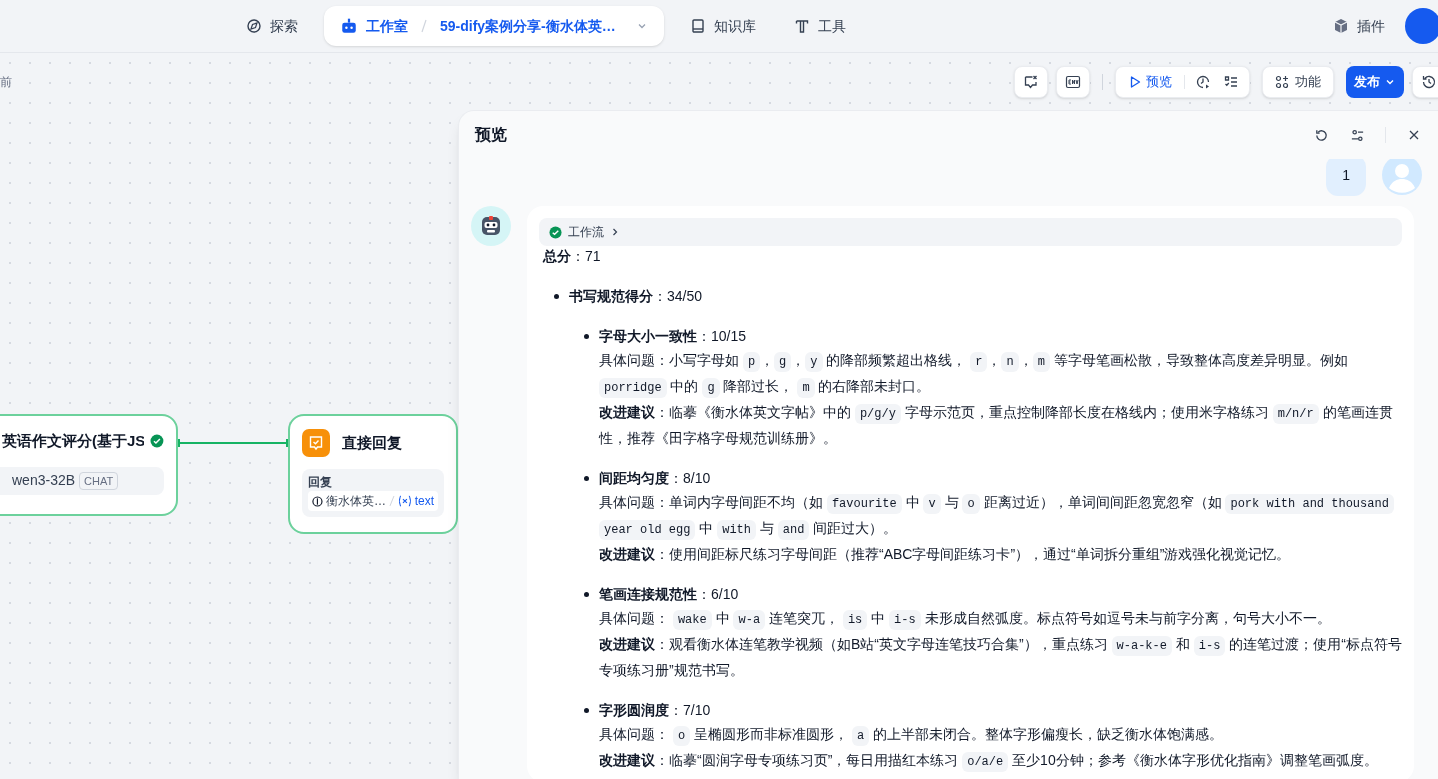  I want to click on checklist-icon, so click(1231, 82).